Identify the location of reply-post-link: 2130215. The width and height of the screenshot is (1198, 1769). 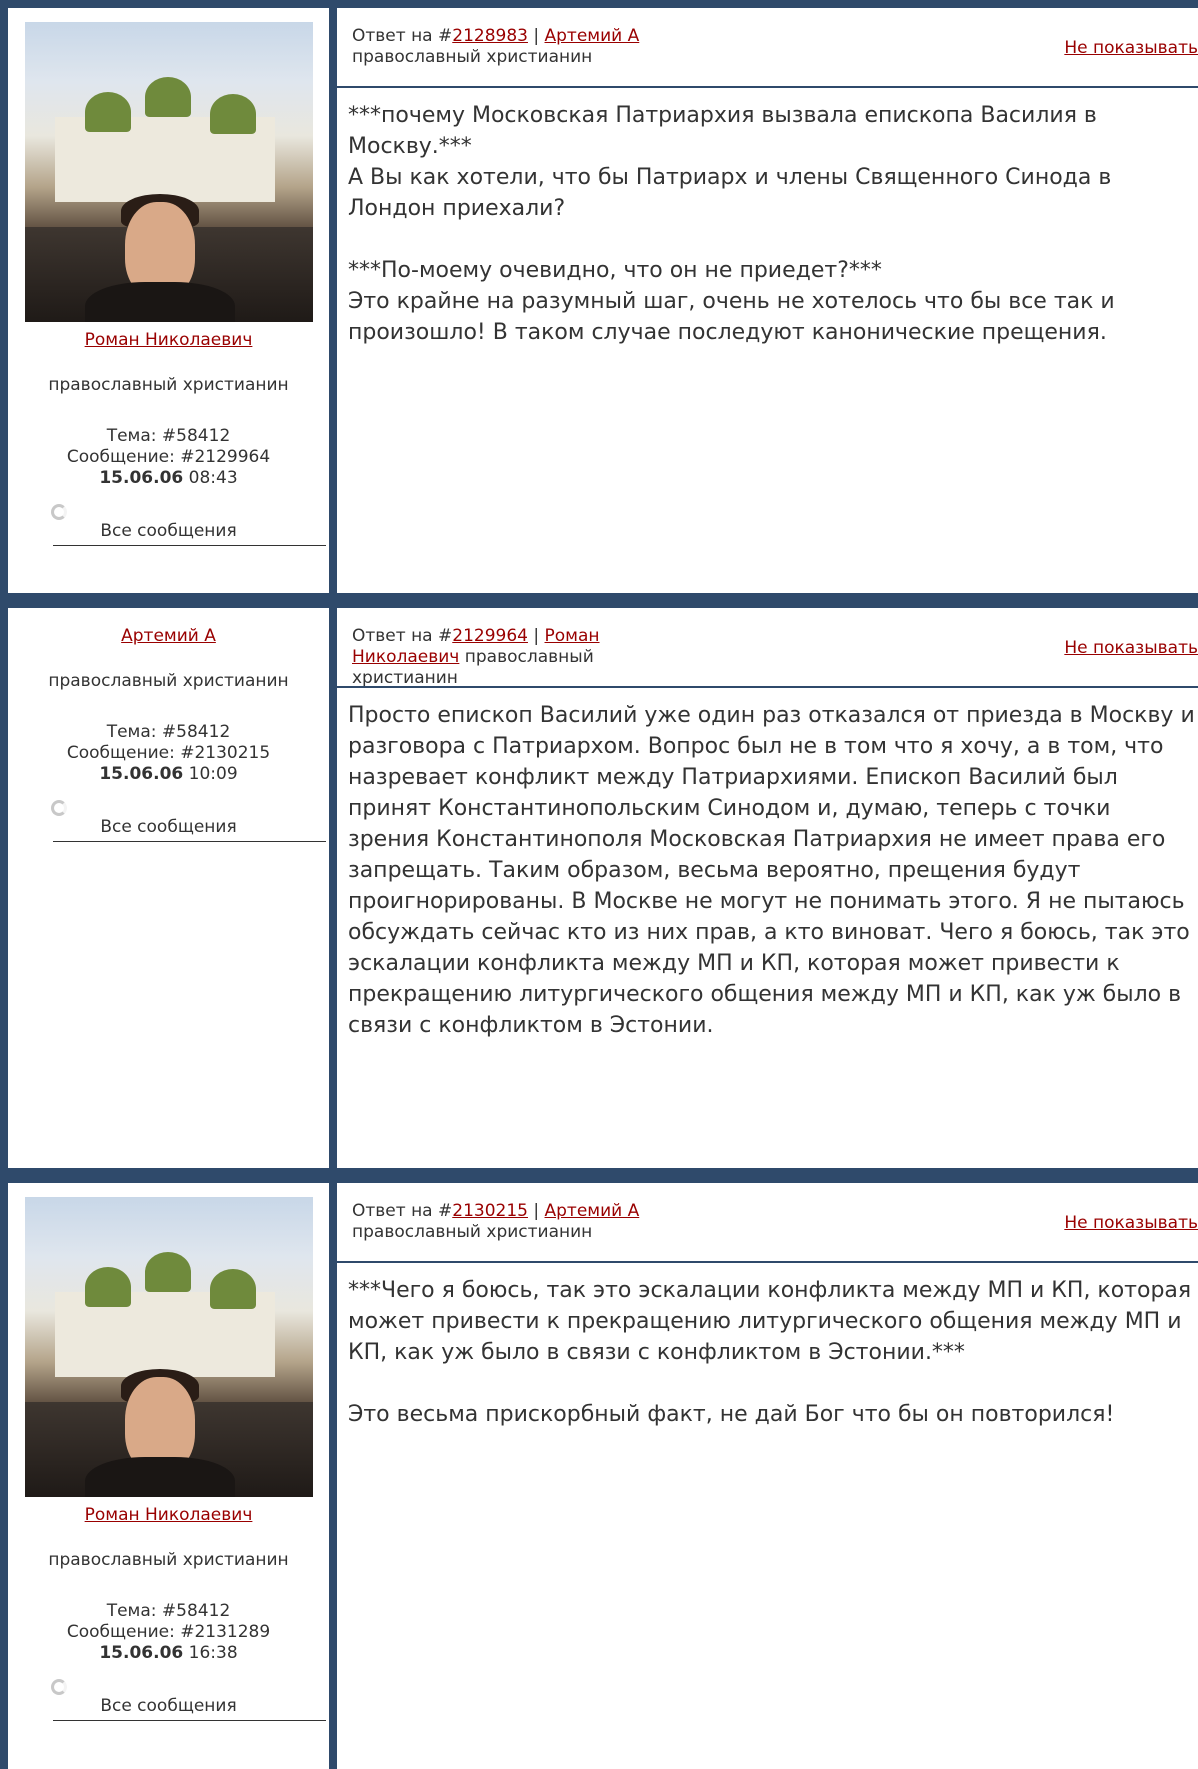
(490, 1211).